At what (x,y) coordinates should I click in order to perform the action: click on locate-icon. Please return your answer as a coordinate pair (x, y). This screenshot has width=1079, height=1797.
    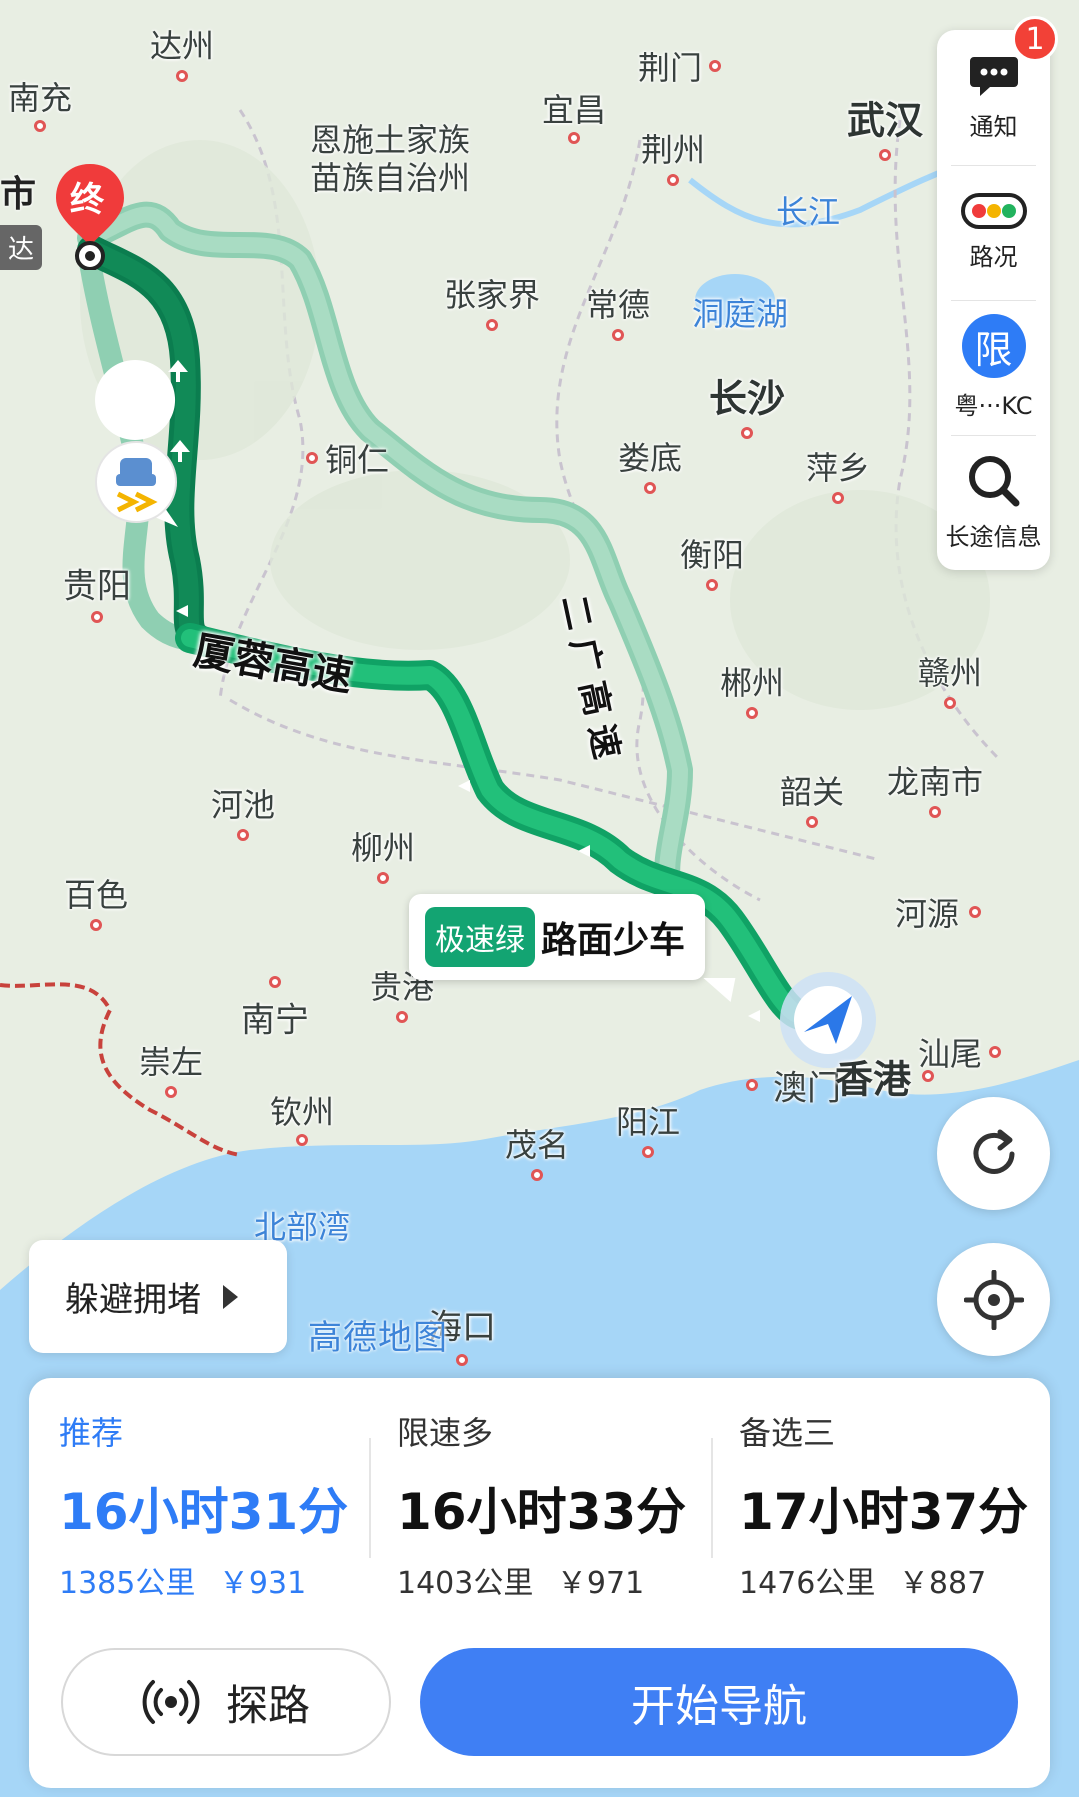
    Looking at the image, I should click on (993, 1299).